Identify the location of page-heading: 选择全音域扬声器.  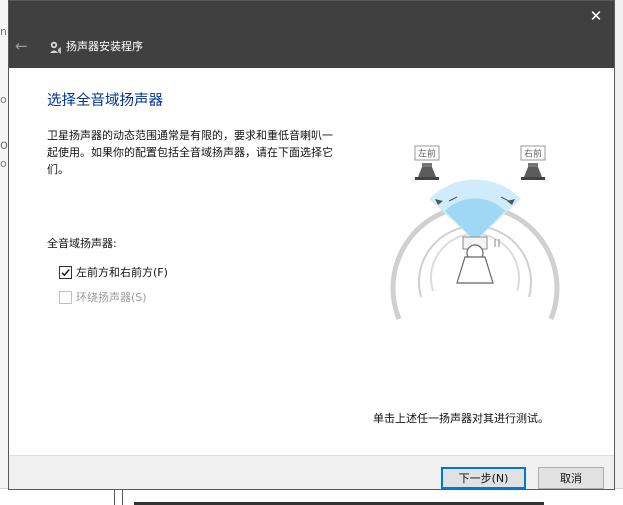
(105, 101).